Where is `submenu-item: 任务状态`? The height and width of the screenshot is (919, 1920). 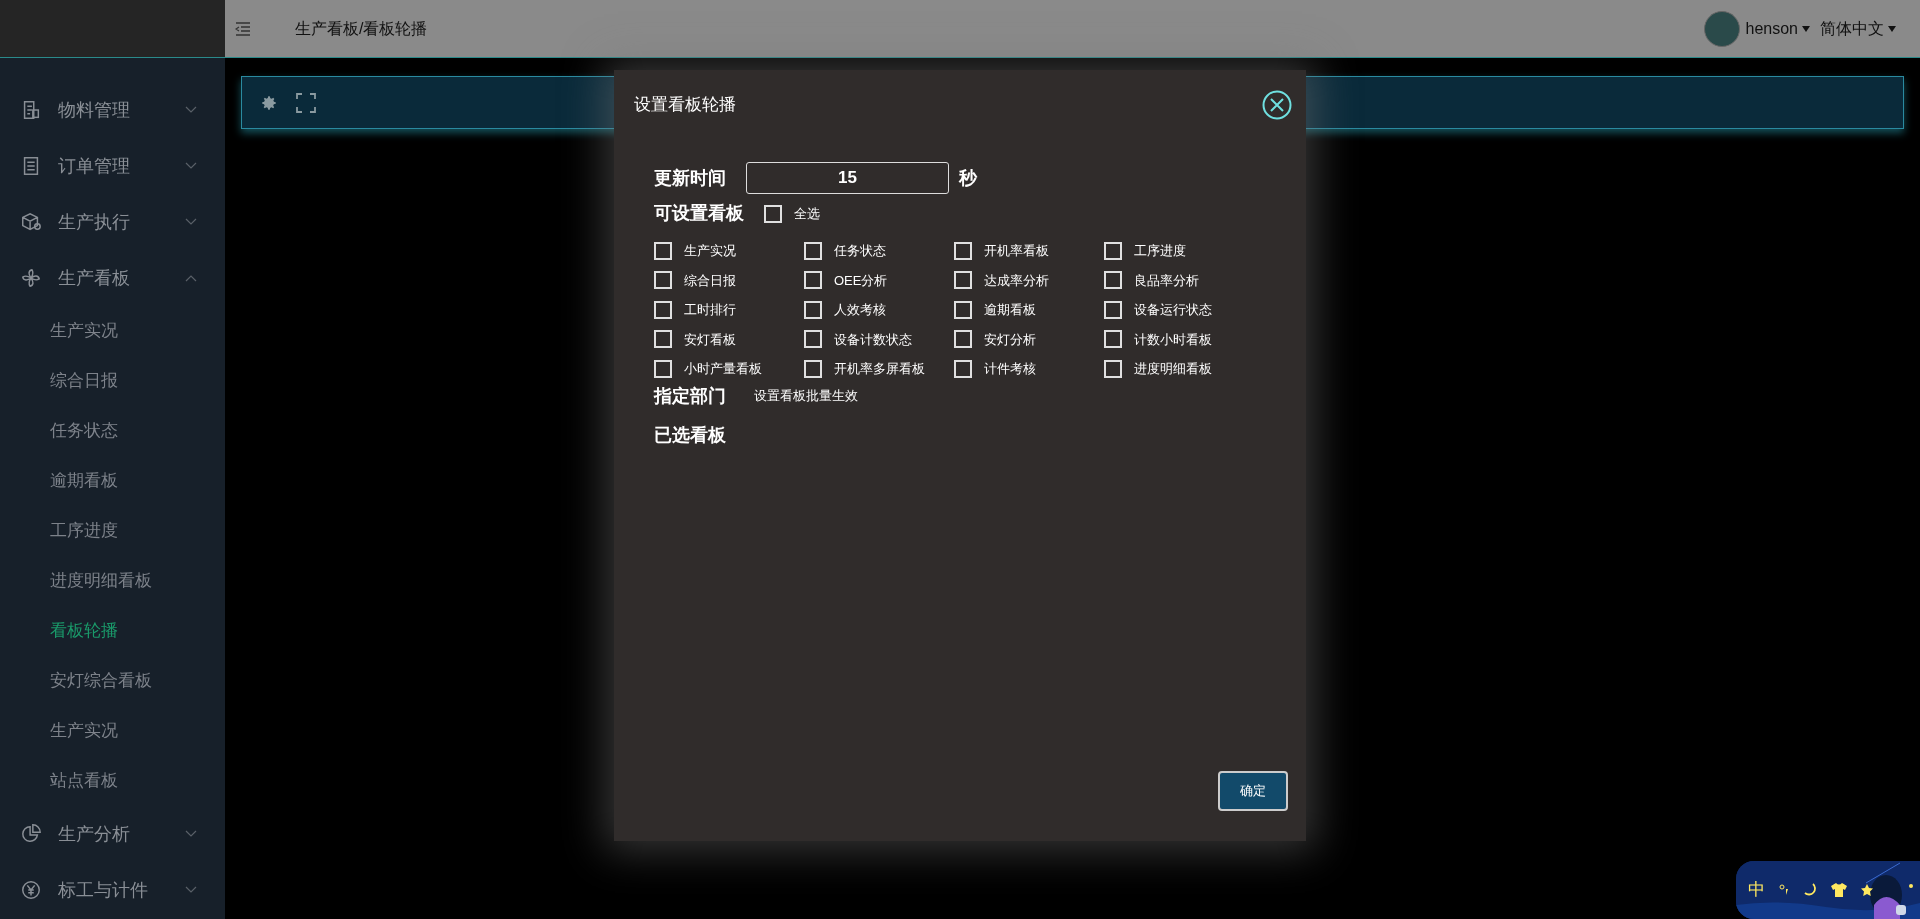
submenu-item: 任务状态 is located at coordinates (112, 431).